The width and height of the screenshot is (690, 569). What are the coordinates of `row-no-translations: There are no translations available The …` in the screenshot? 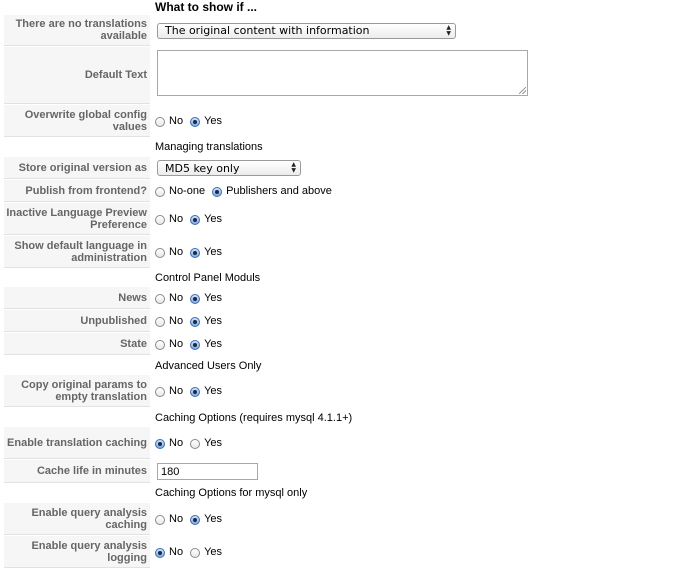 It's located at (345, 30).